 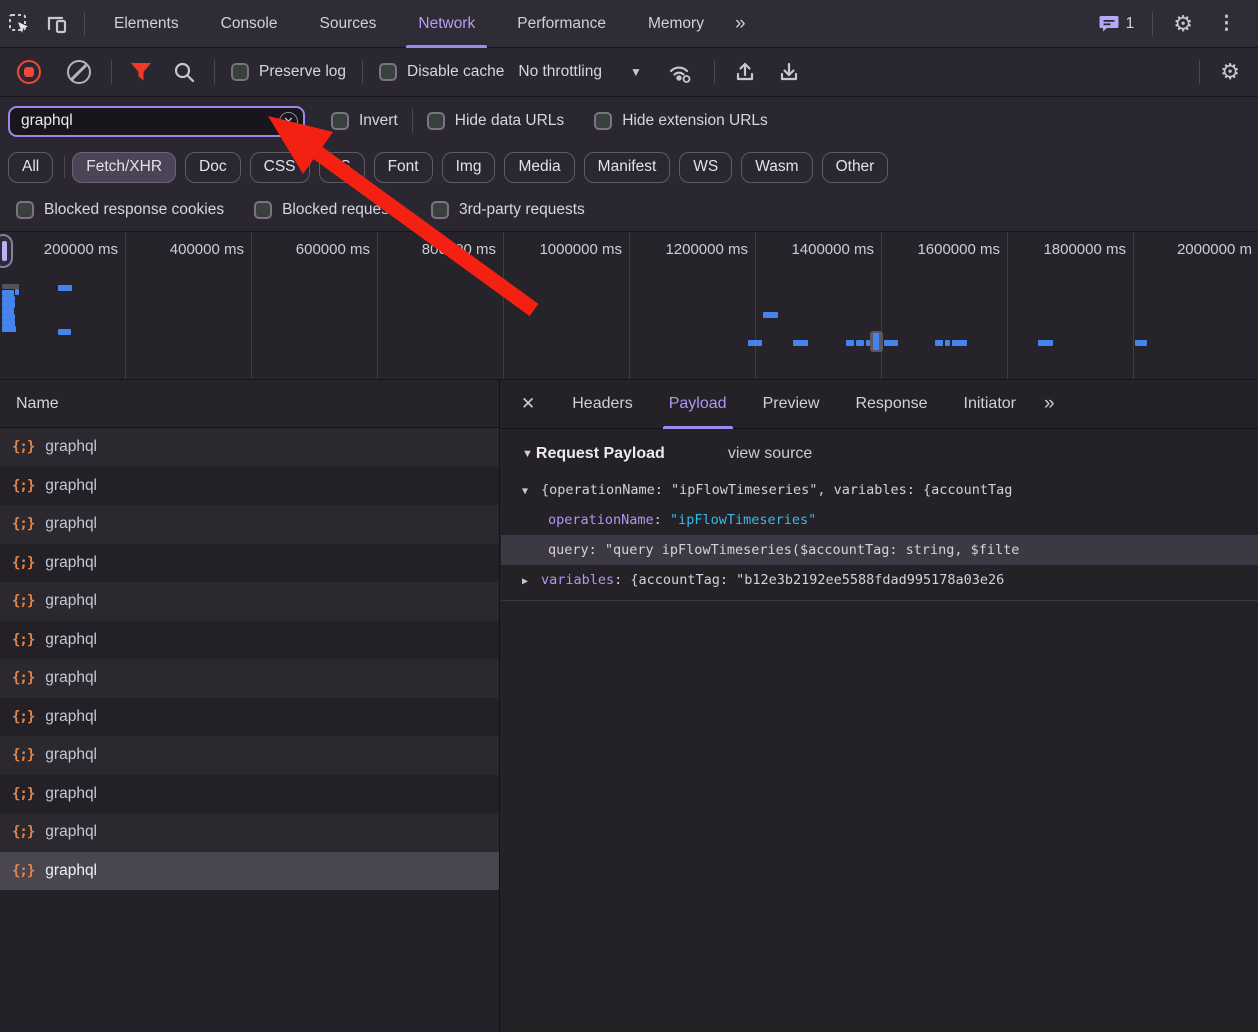 I want to click on chip-js: JS, so click(x=341, y=167).